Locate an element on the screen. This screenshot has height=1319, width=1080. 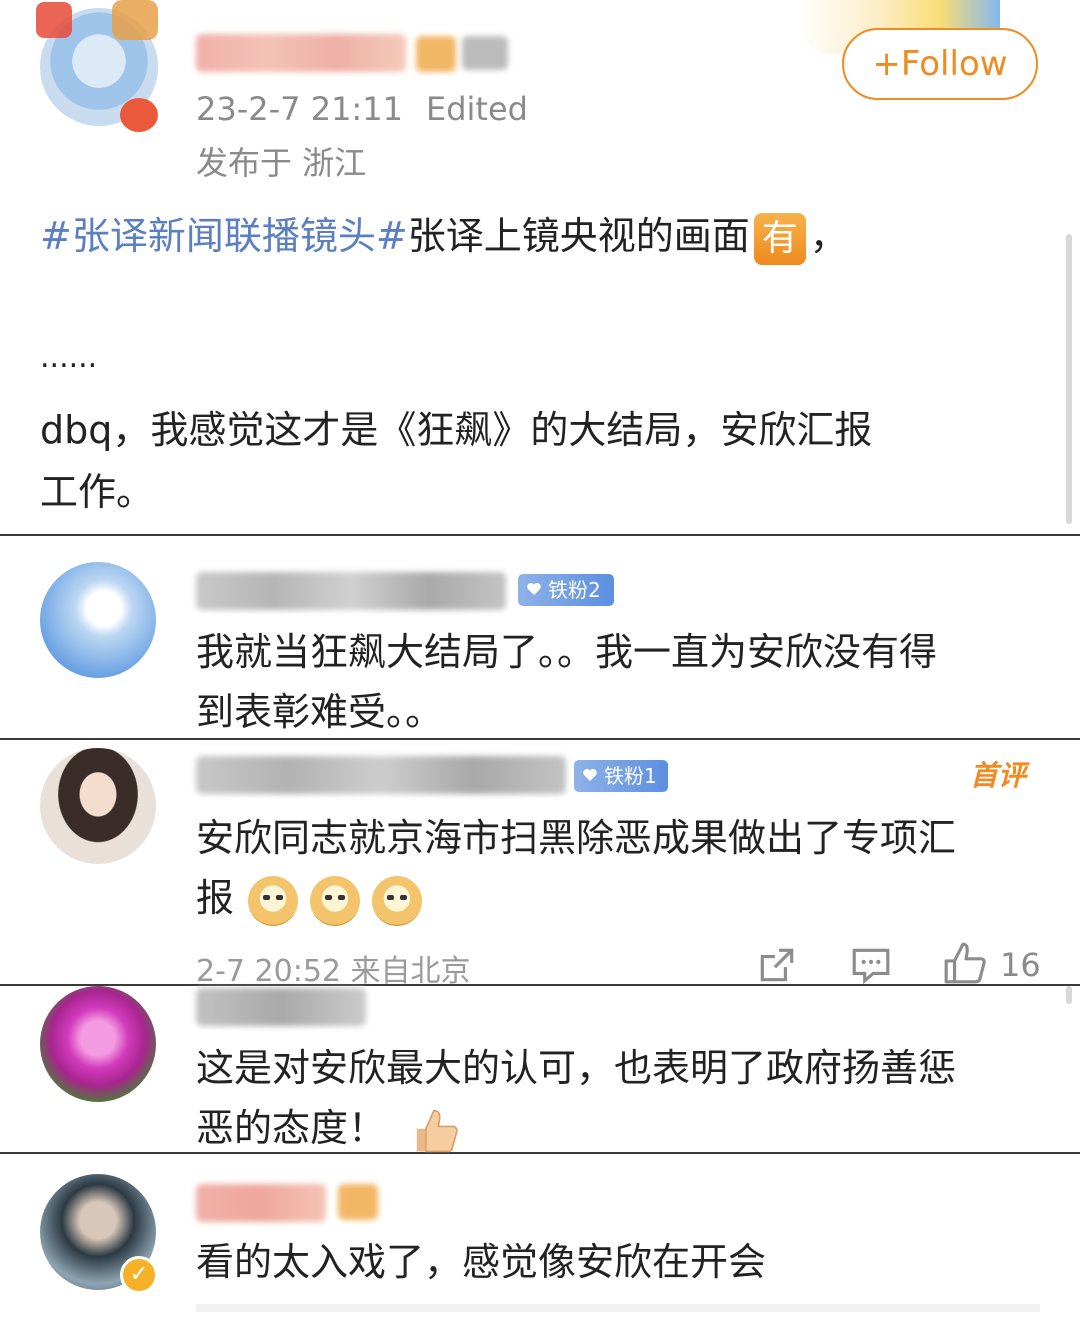
comment-icon is located at coordinates (871, 965).